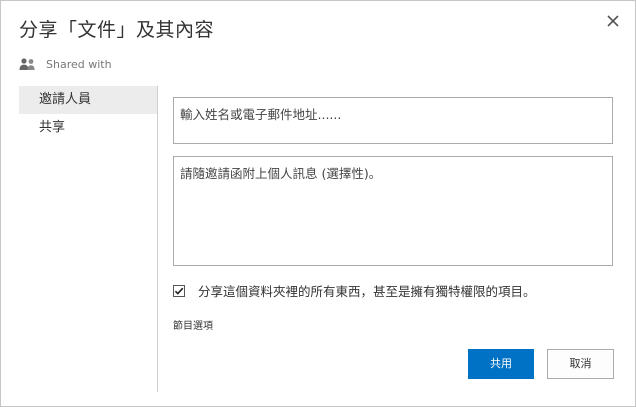 This screenshot has height=407, width=636. I want to click on sidebar-item-label: 共享, so click(52, 127).